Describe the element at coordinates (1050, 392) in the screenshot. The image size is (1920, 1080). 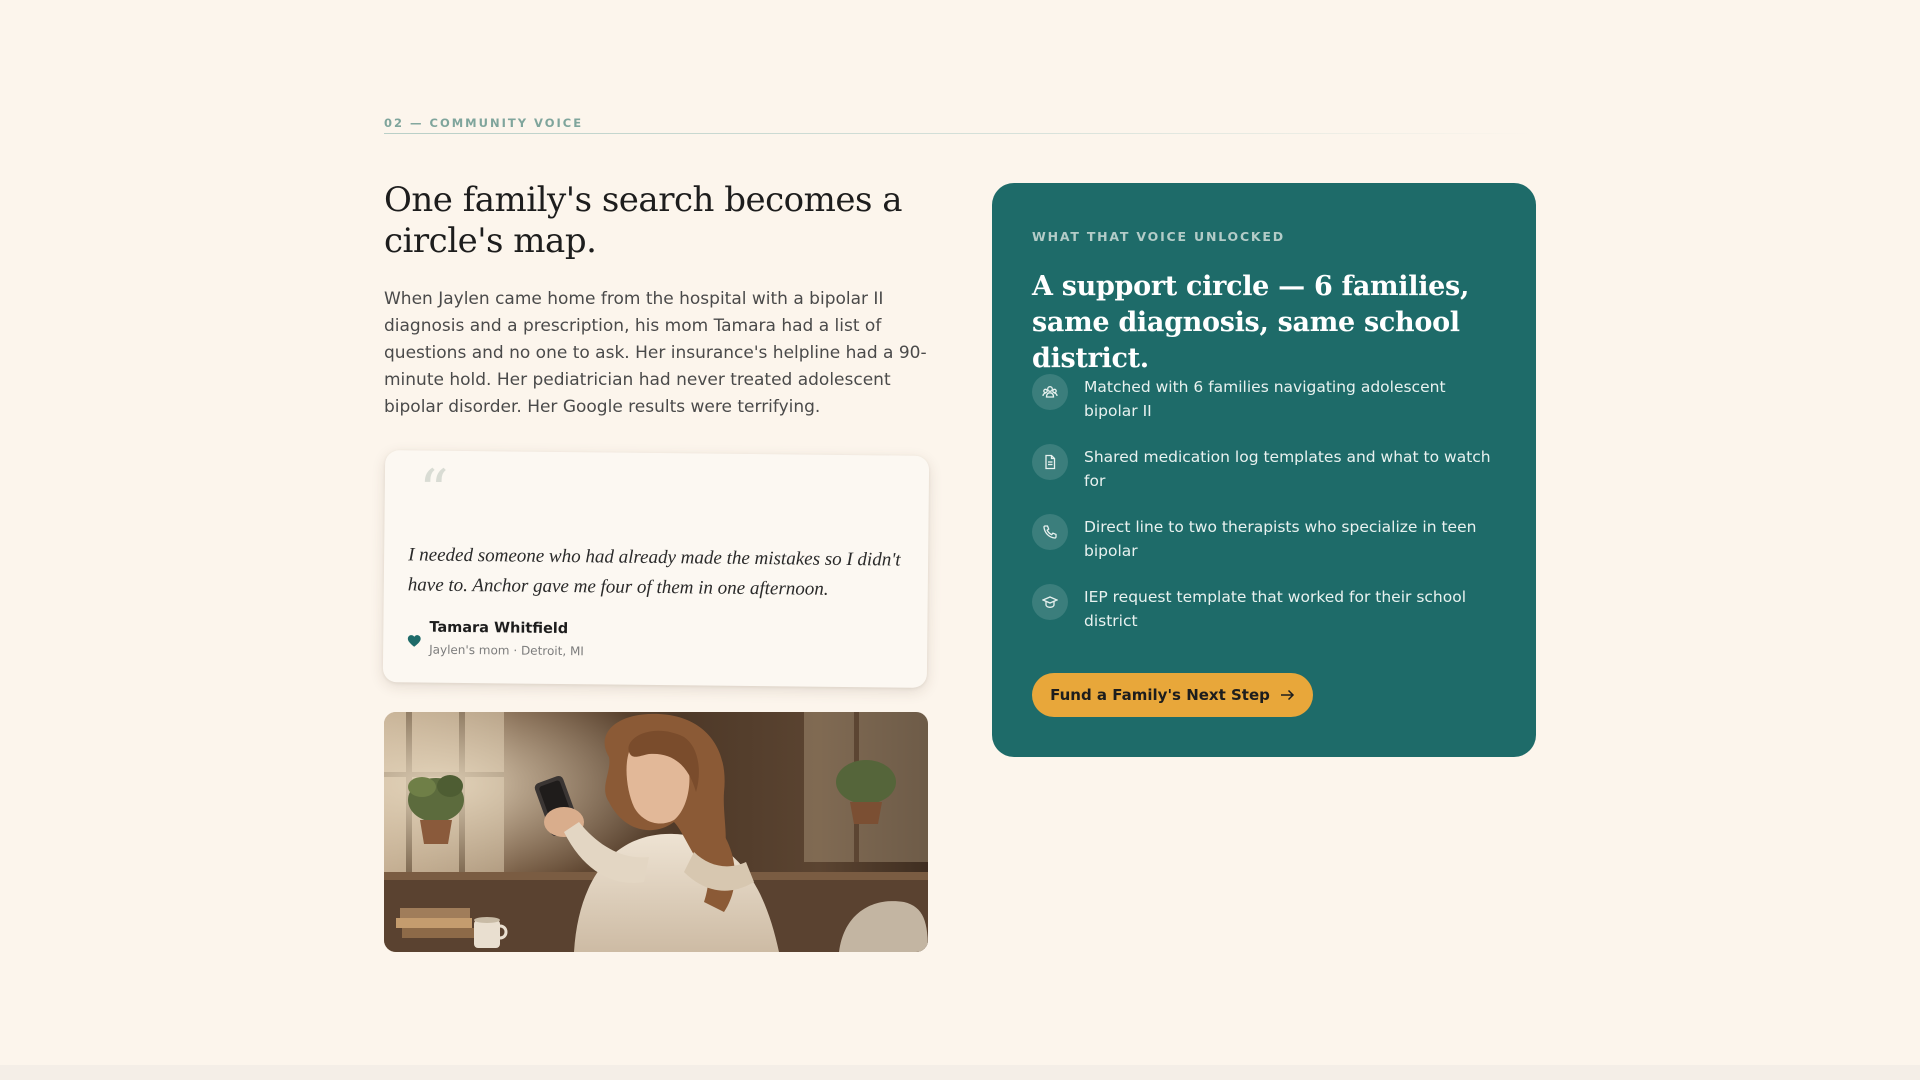
I see `people-icon` at that location.